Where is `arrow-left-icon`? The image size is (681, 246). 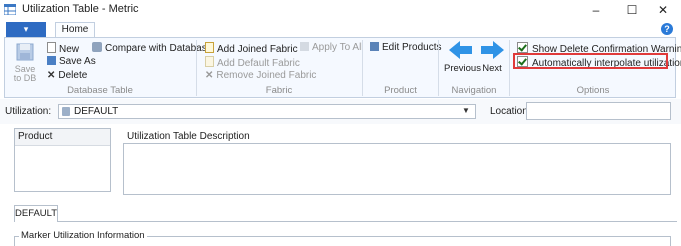 arrow-left-icon is located at coordinates (460, 50).